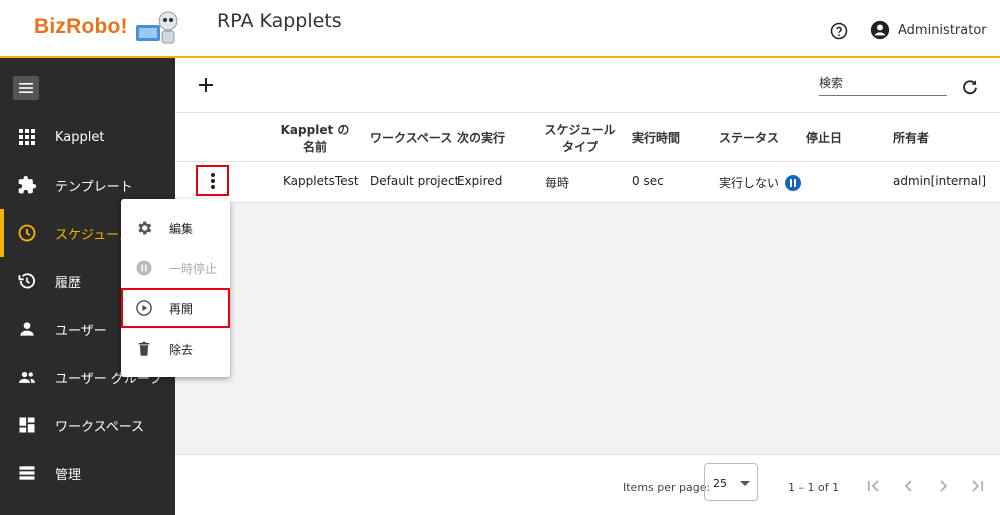  I want to click on sidebar-item-label: 履歴, so click(68, 283).